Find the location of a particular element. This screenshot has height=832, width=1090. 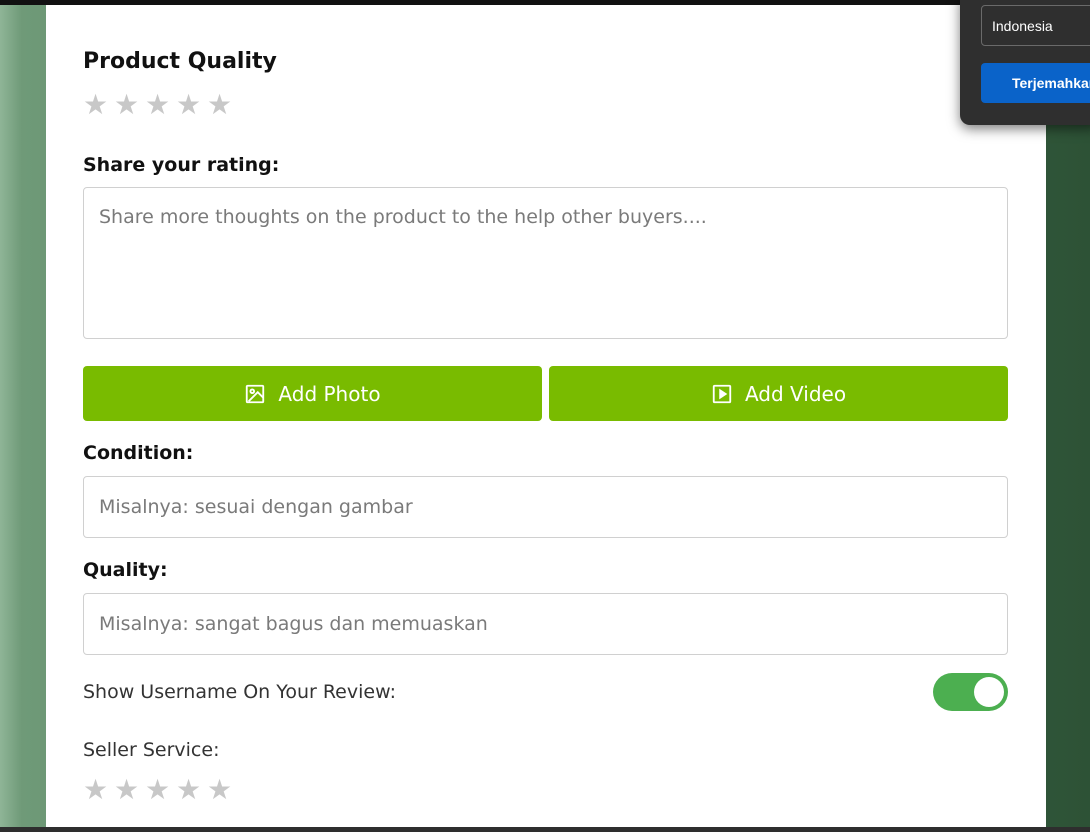

toggle-knob is located at coordinates (989, 692).